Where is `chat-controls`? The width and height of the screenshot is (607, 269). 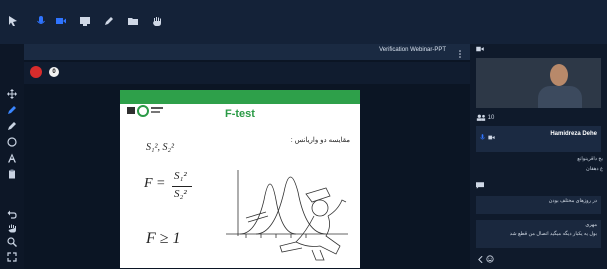
chat-controls is located at coordinates (538, 259).